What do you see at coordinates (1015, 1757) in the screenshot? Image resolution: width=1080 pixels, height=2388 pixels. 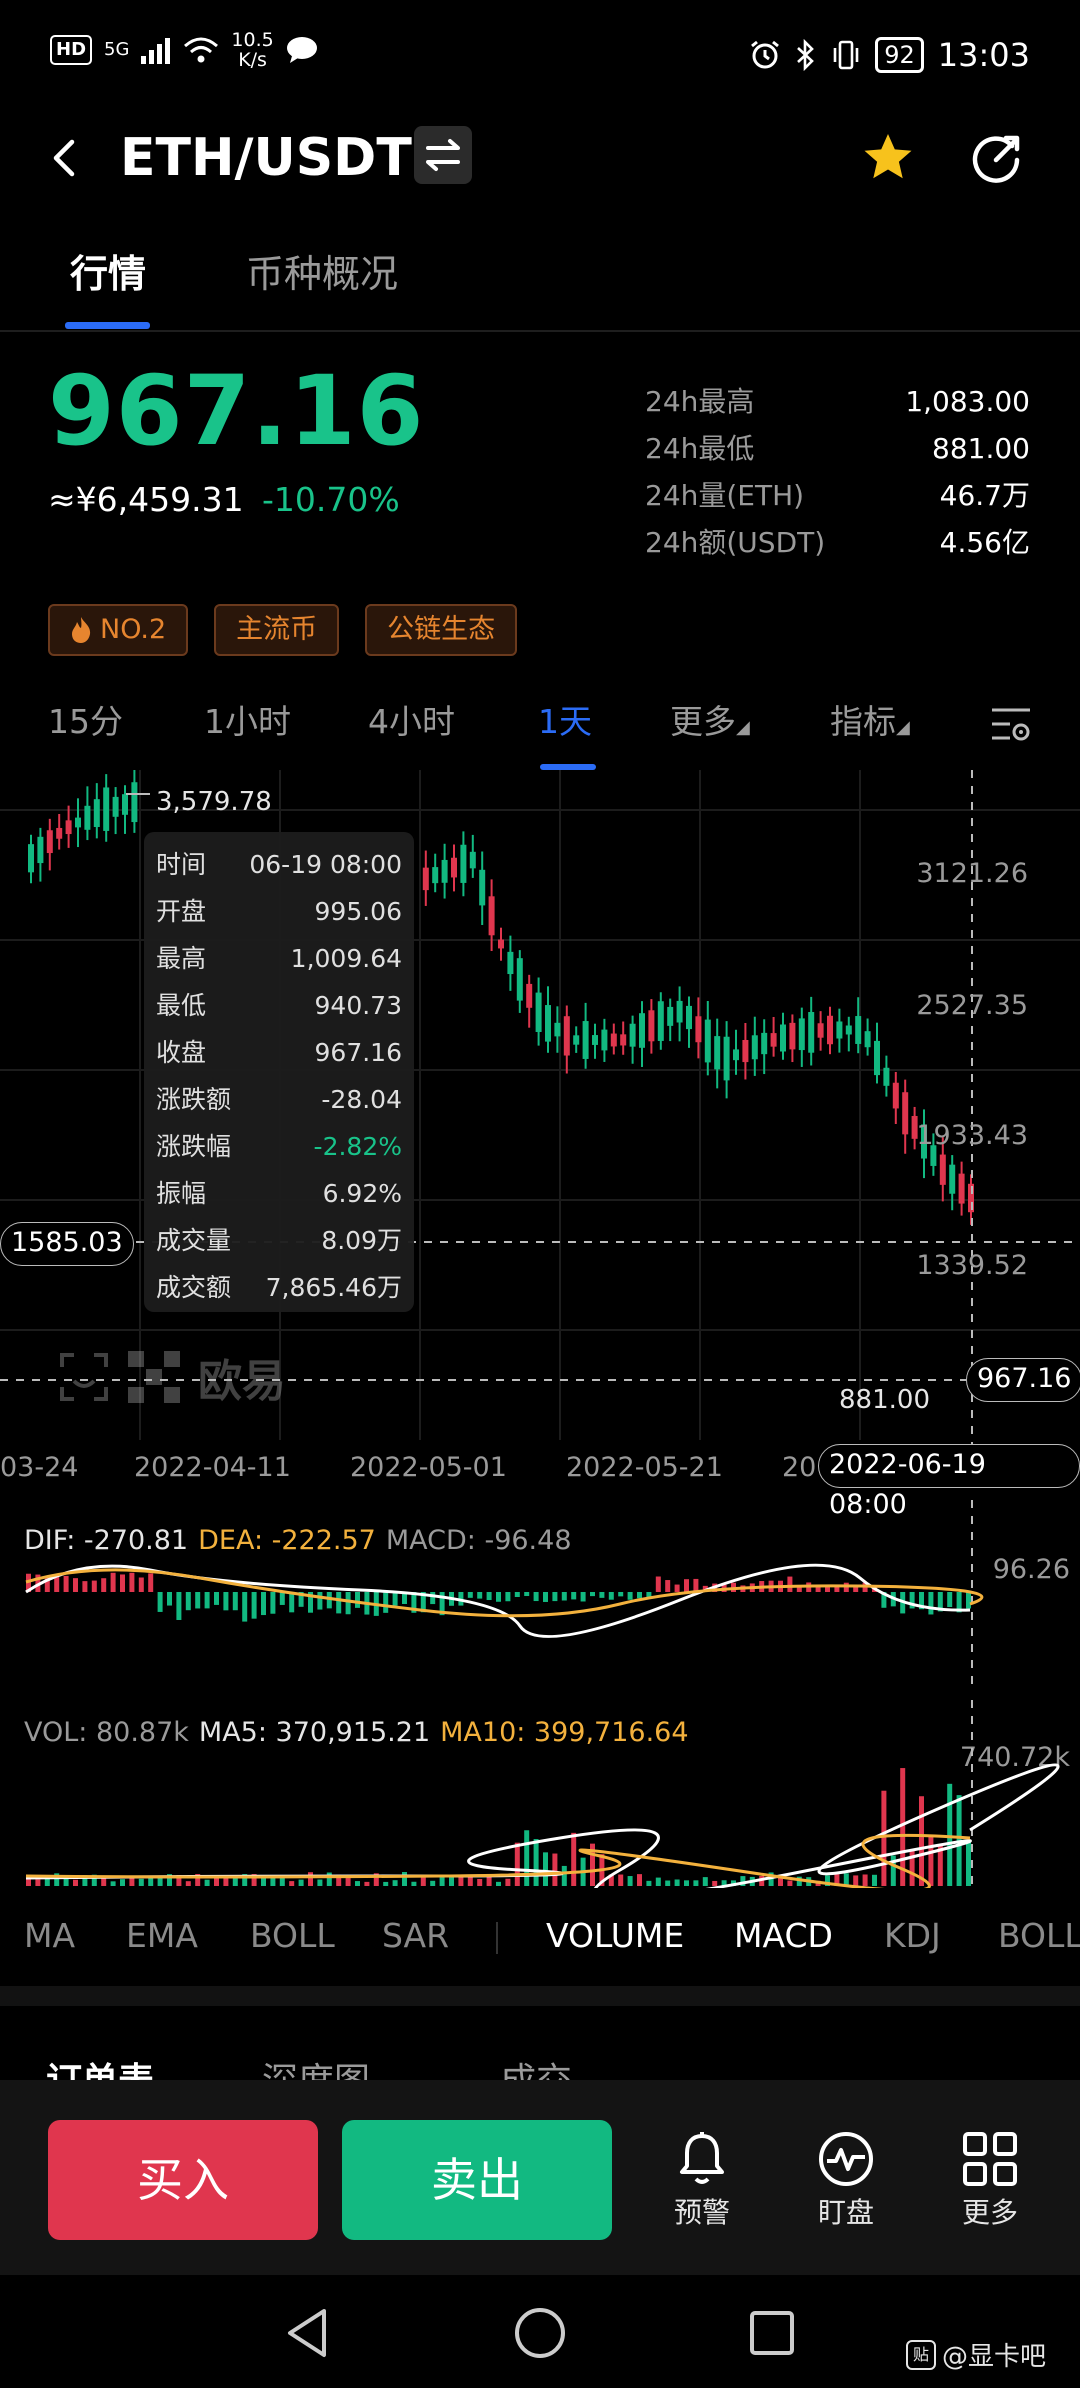 I see `vol-y-tick: 740.72k` at bounding box center [1015, 1757].